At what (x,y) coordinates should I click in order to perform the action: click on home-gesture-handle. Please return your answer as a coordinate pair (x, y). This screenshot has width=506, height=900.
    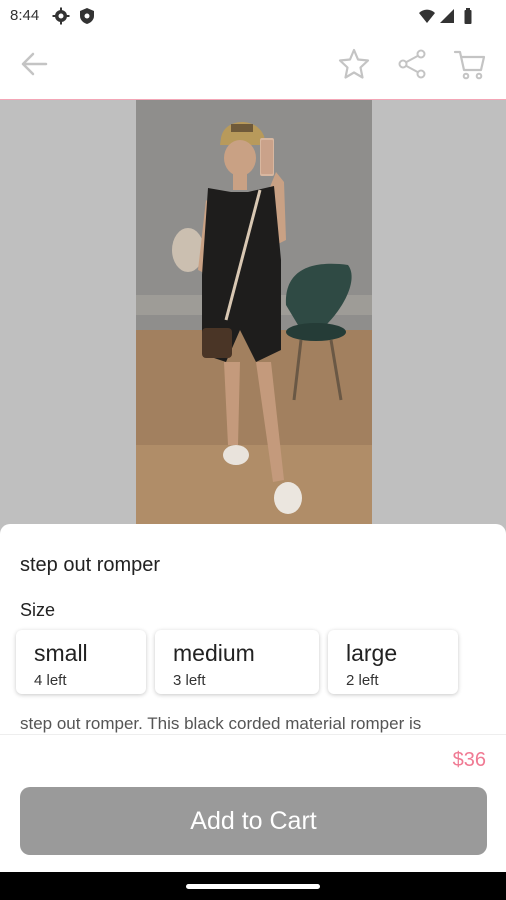
    Looking at the image, I should click on (253, 886).